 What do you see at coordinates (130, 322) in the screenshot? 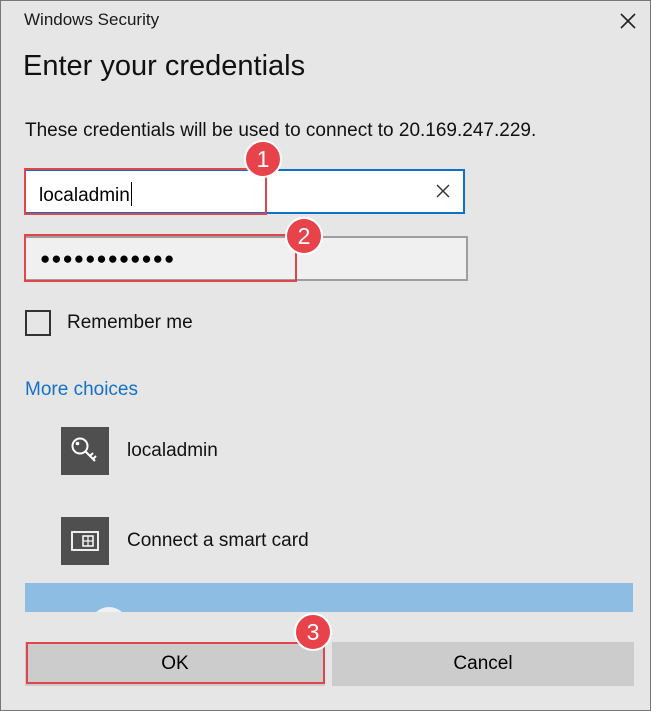
I see `remember-me-label: Remember me` at bounding box center [130, 322].